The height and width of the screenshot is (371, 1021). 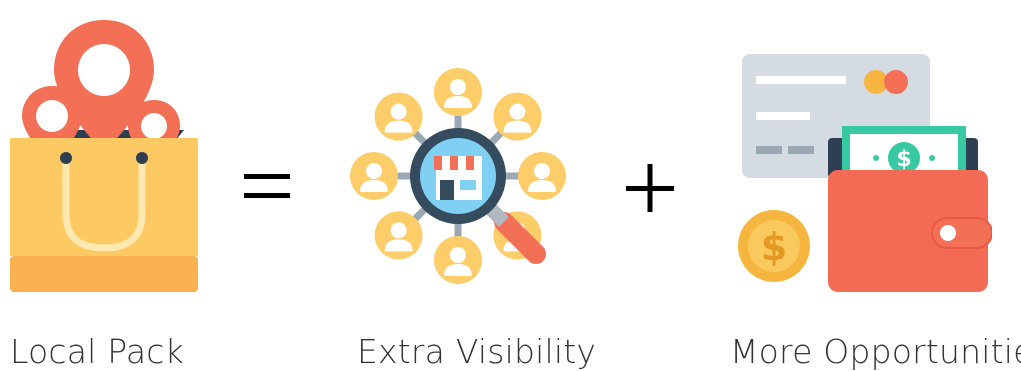 What do you see at coordinates (97, 351) in the screenshot?
I see `label-local-pack: Local Pack` at bounding box center [97, 351].